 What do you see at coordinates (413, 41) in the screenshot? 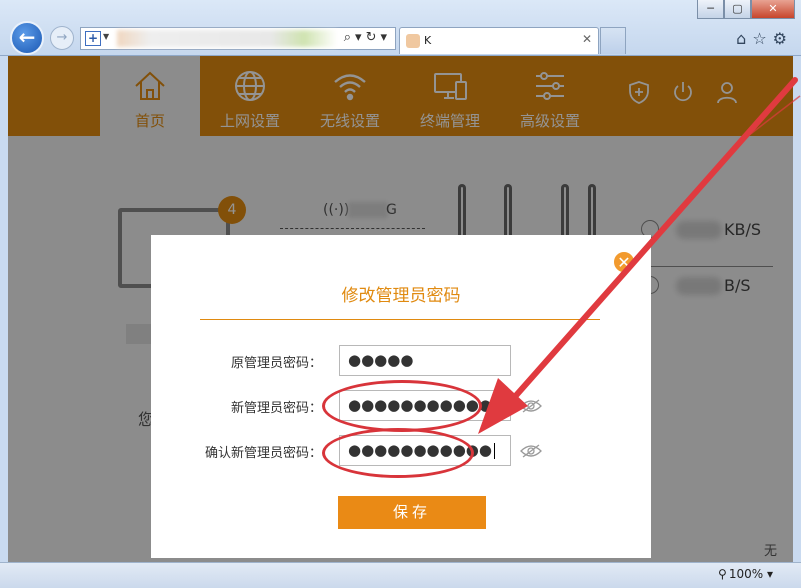
I see `tab-favicon` at bounding box center [413, 41].